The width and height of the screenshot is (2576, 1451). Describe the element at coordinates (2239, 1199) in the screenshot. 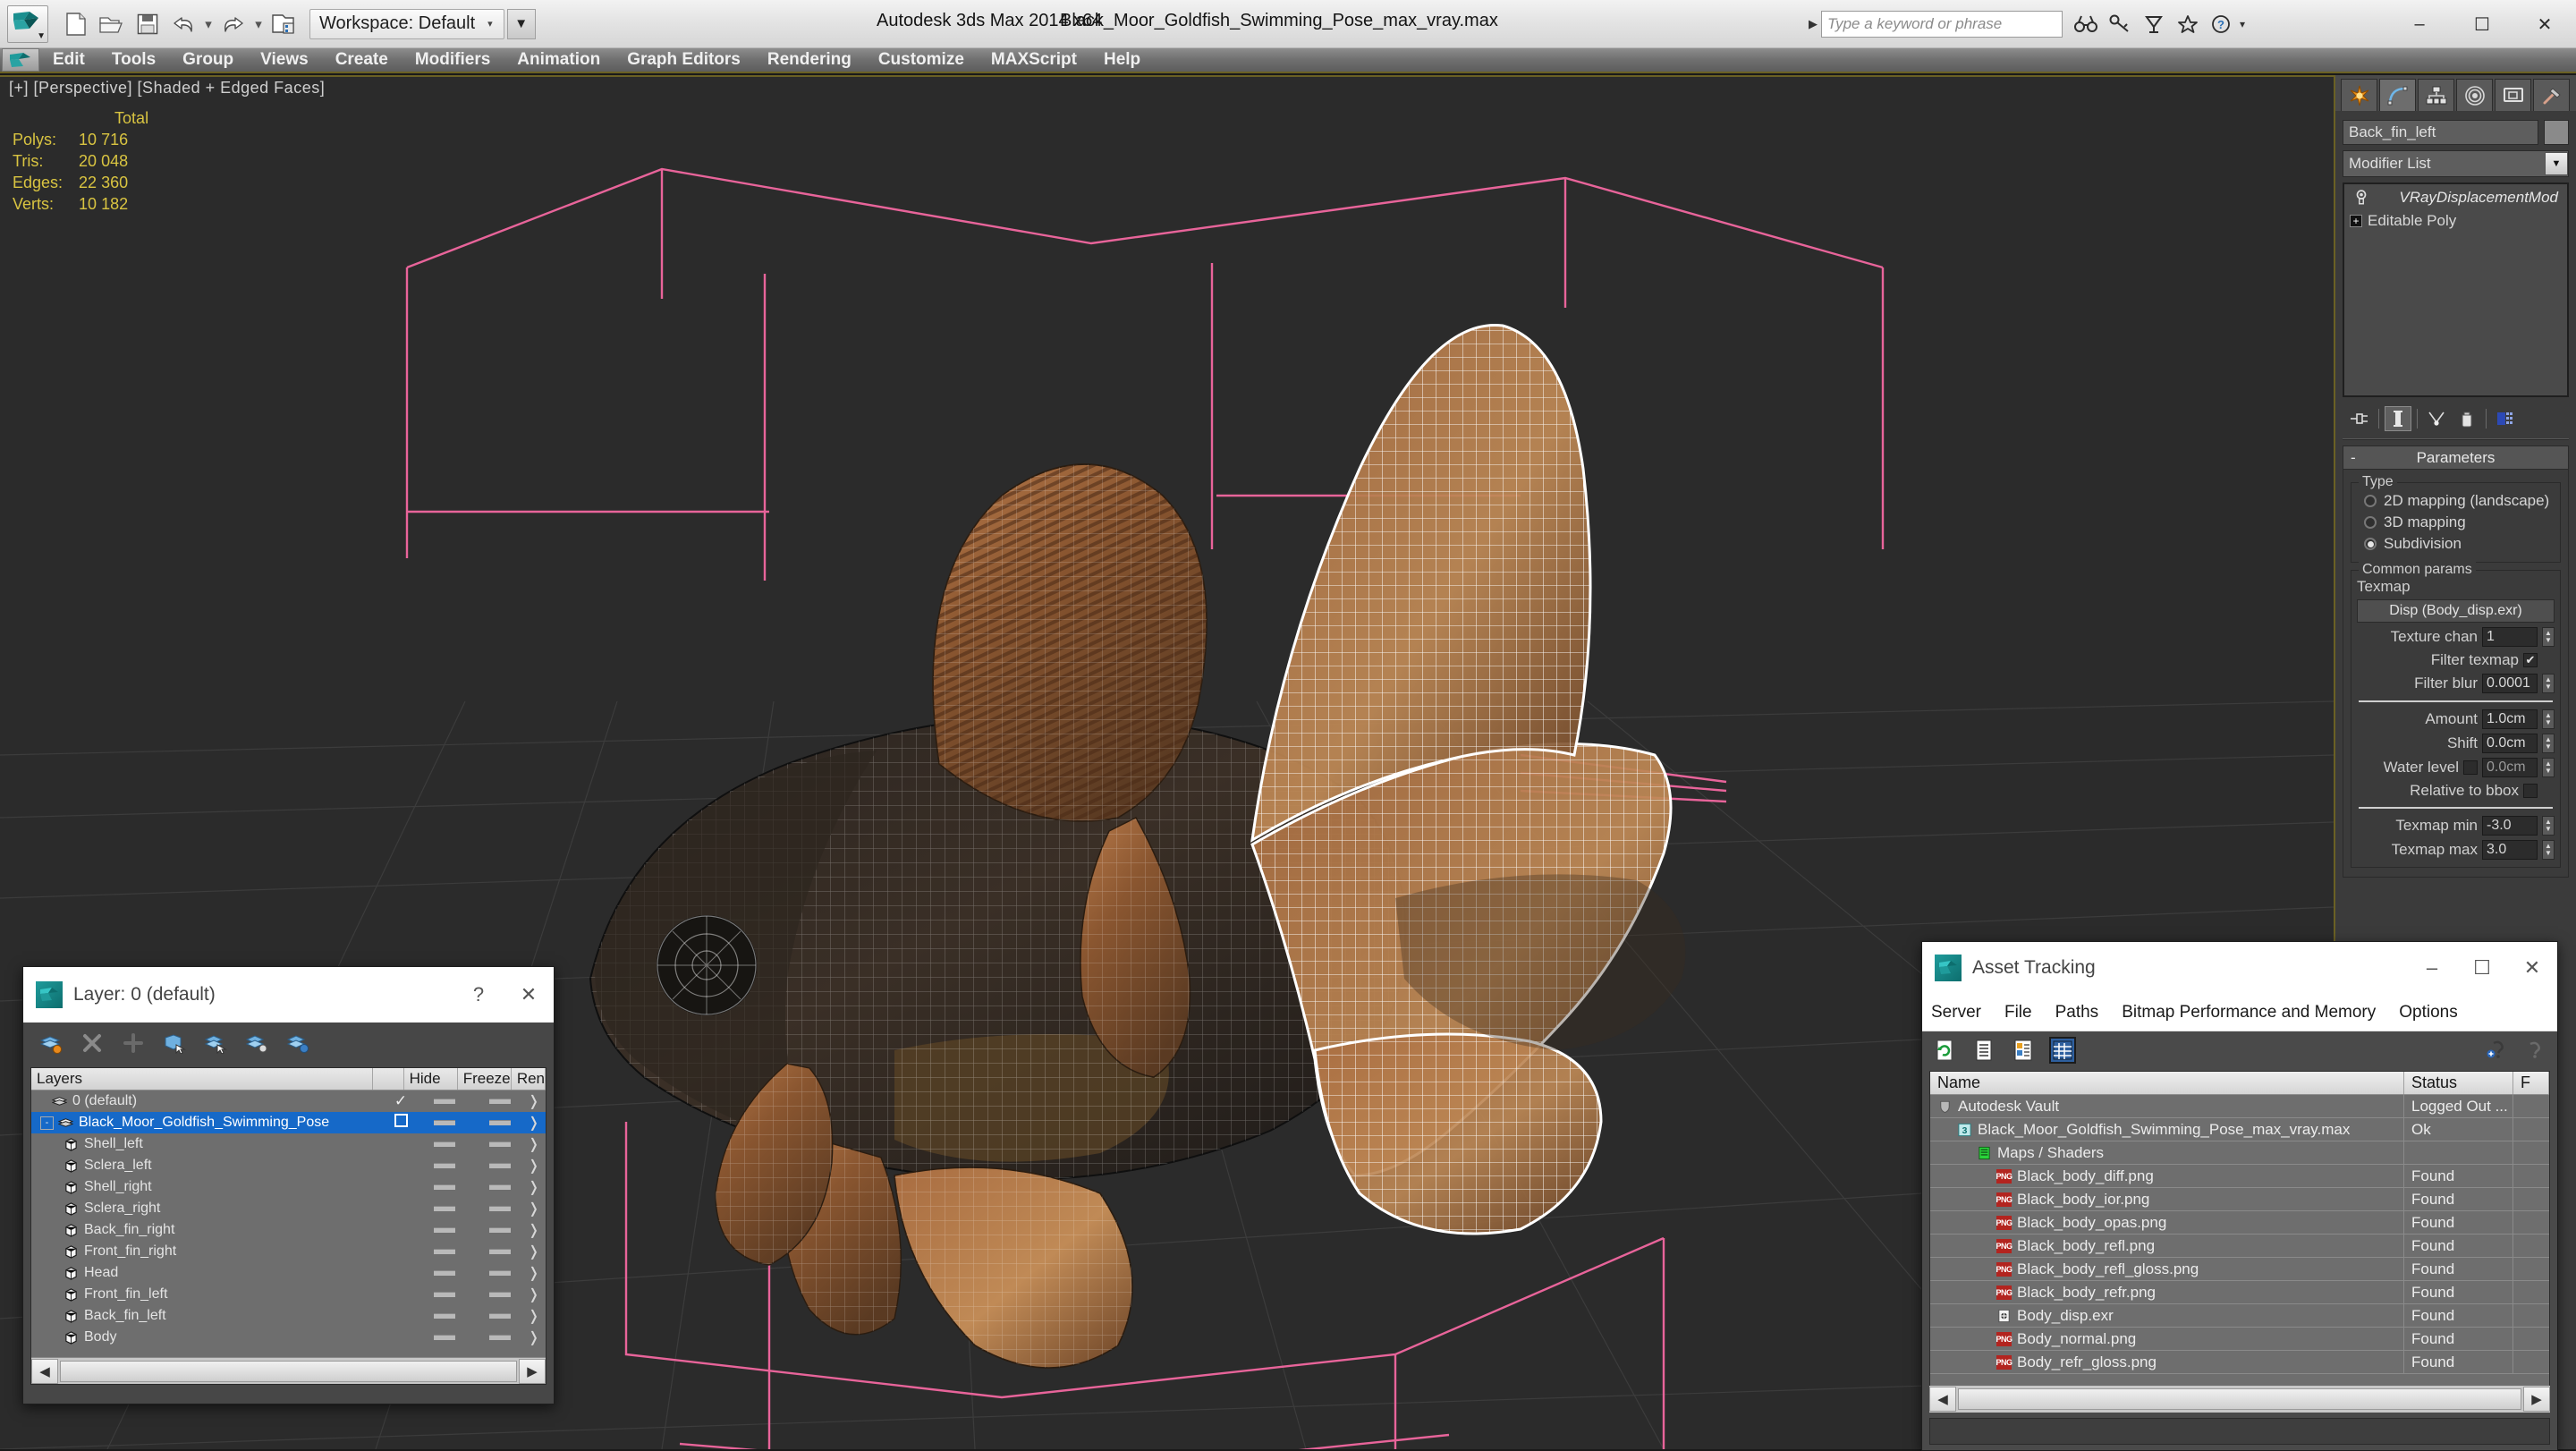

I see `asset-row: PNG Black_body_ior.png Found` at that location.